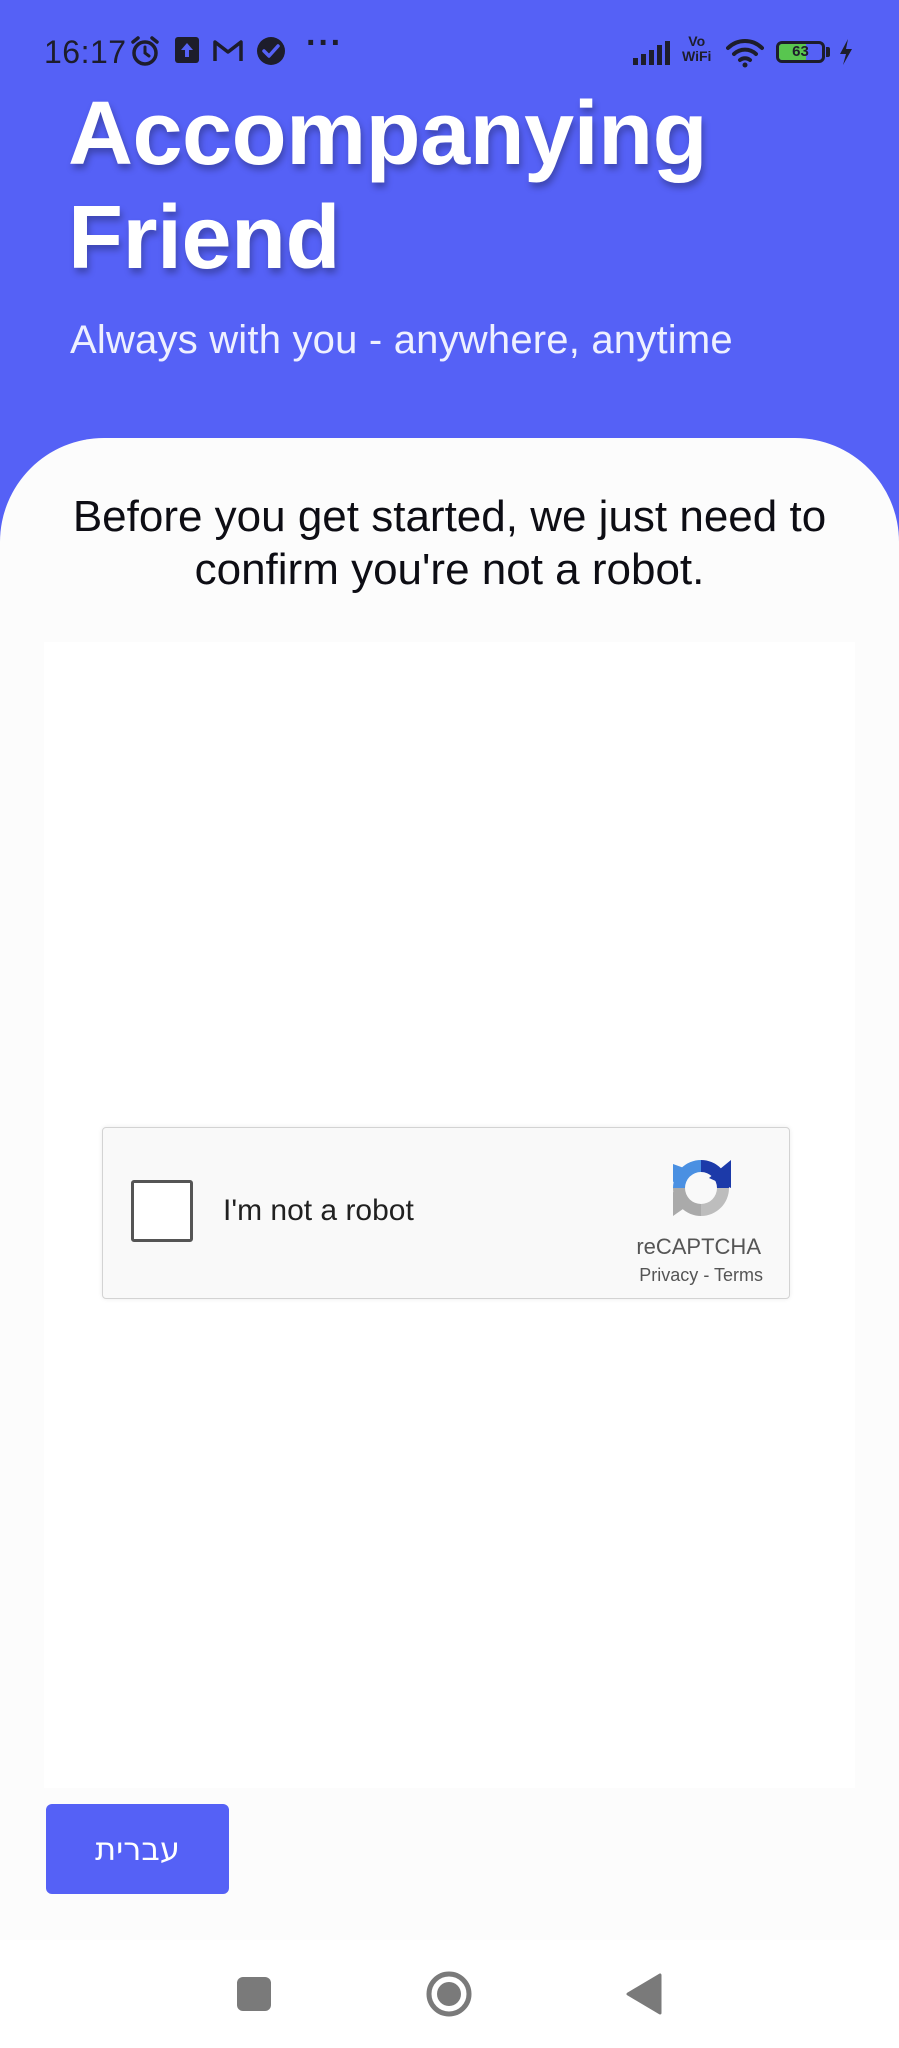 This screenshot has height=2048, width=899. What do you see at coordinates (828, 52) in the screenshot?
I see `battery-tip` at bounding box center [828, 52].